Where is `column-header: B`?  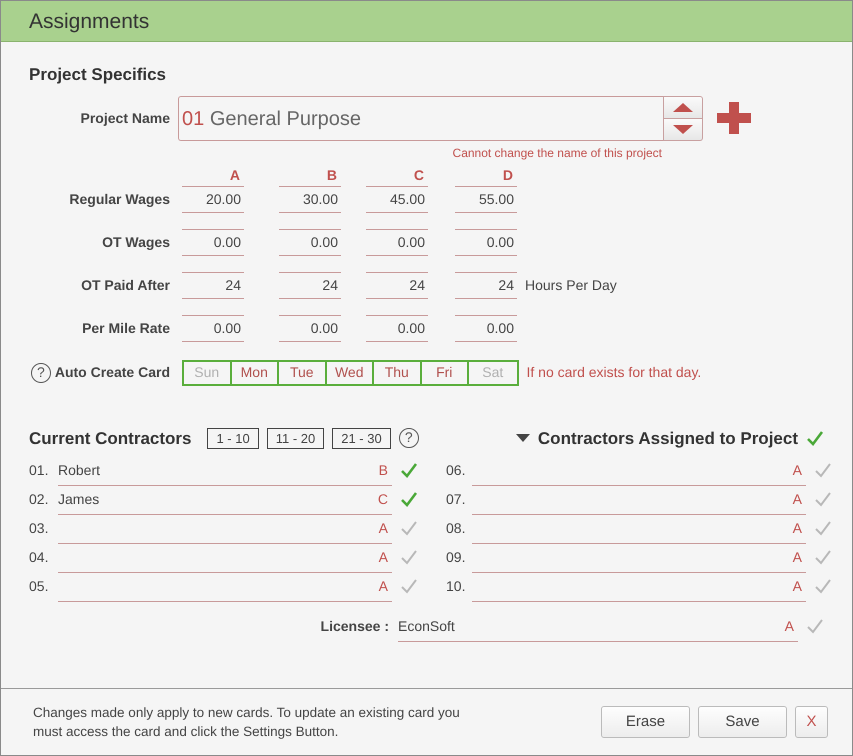 column-header: B is located at coordinates (332, 175).